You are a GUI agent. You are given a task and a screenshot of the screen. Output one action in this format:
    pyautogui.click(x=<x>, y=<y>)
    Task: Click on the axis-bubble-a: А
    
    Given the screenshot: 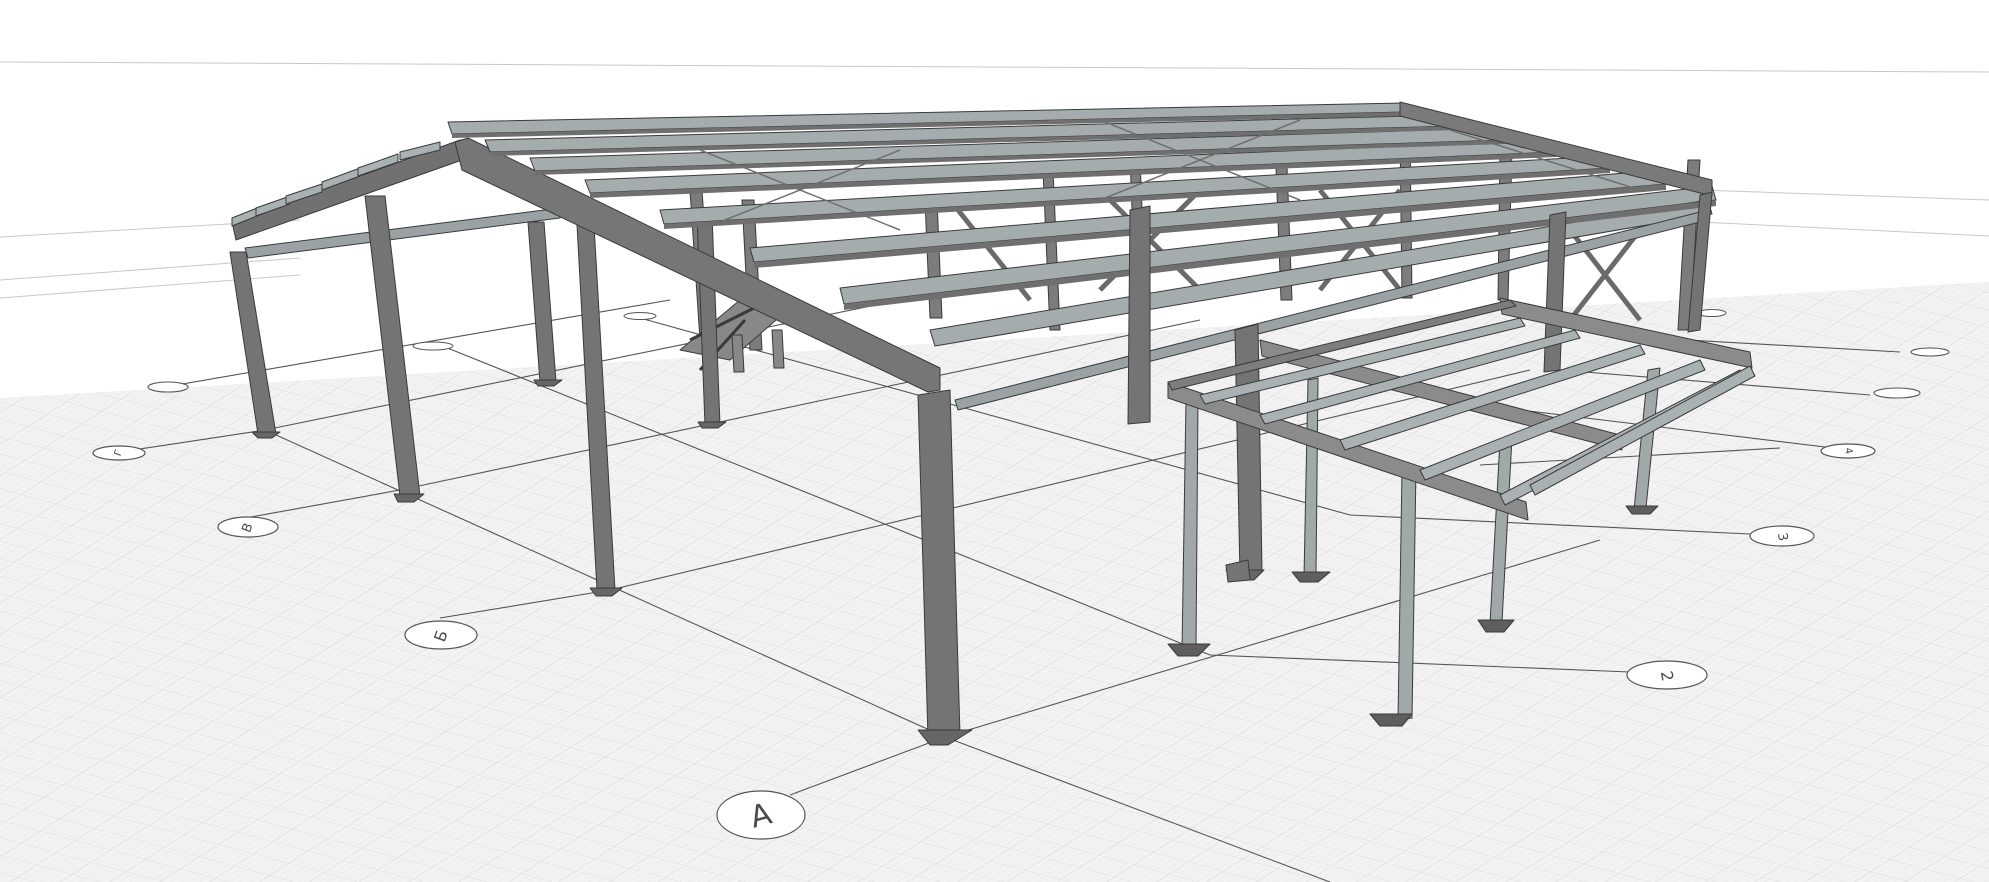 What is the action you would take?
    pyautogui.click(x=761, y=815)
    